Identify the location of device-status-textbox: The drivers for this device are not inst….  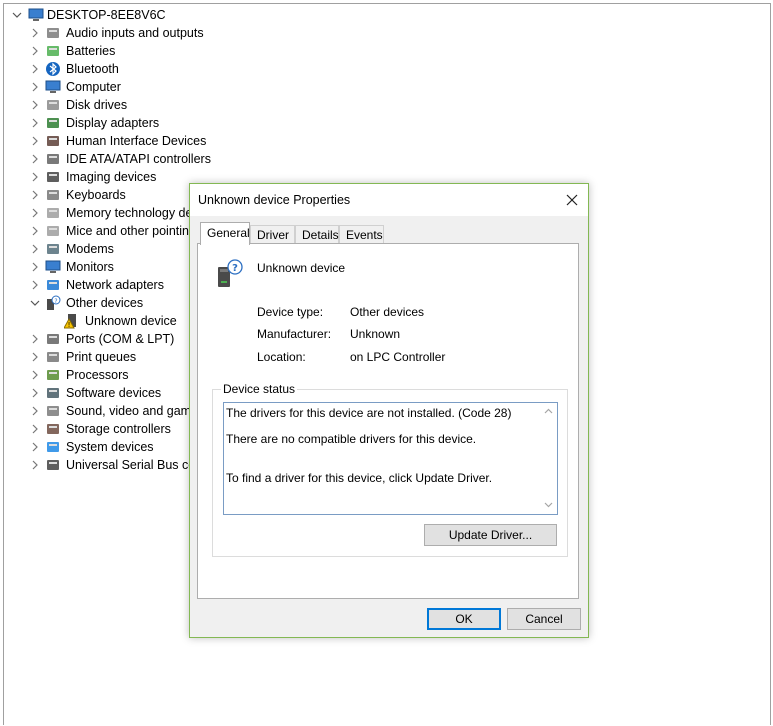
(390, 458).